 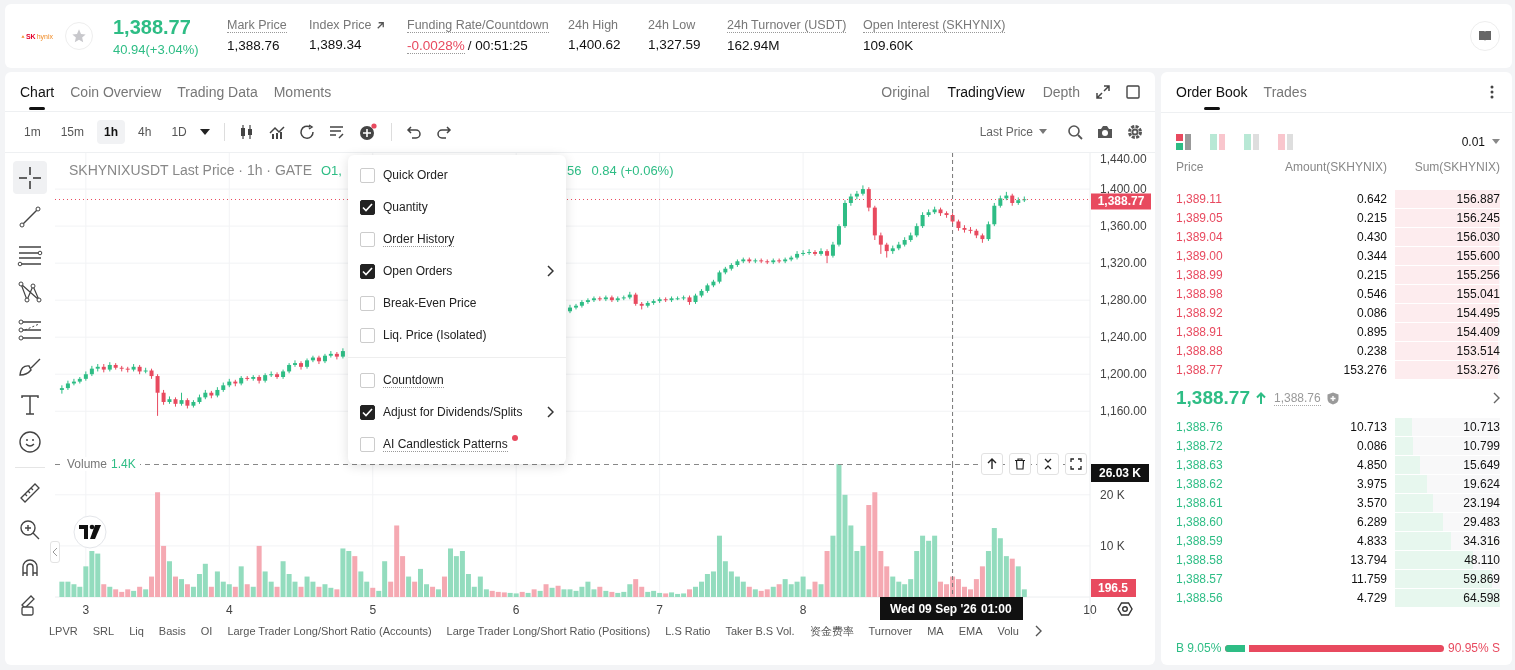 What do you see at coordinates (1371, 445) in the screenshot?
I see `bid-amount: 0.086` at bounding box center [1371, 445].